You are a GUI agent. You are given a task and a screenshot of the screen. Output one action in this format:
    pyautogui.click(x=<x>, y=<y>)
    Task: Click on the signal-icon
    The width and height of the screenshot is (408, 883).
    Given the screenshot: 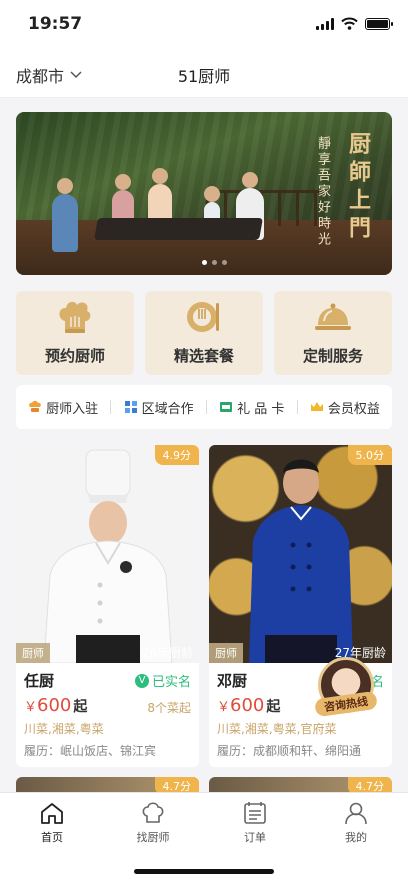 What is the action you would take?
    pyautogui.click(x=325, y=24)
    